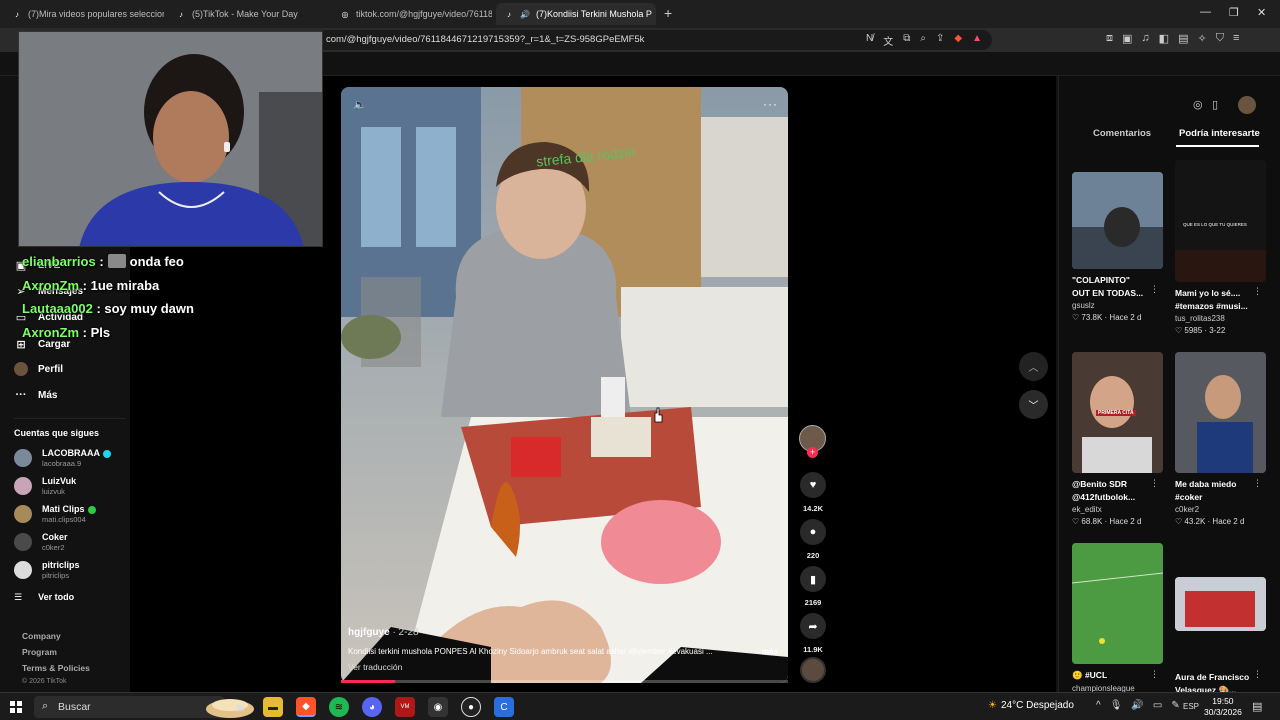  What do you see at coordinates (339, 707) in the screenshot?
I see `spotify-icon: ≋` at bounding box center [339, 707].